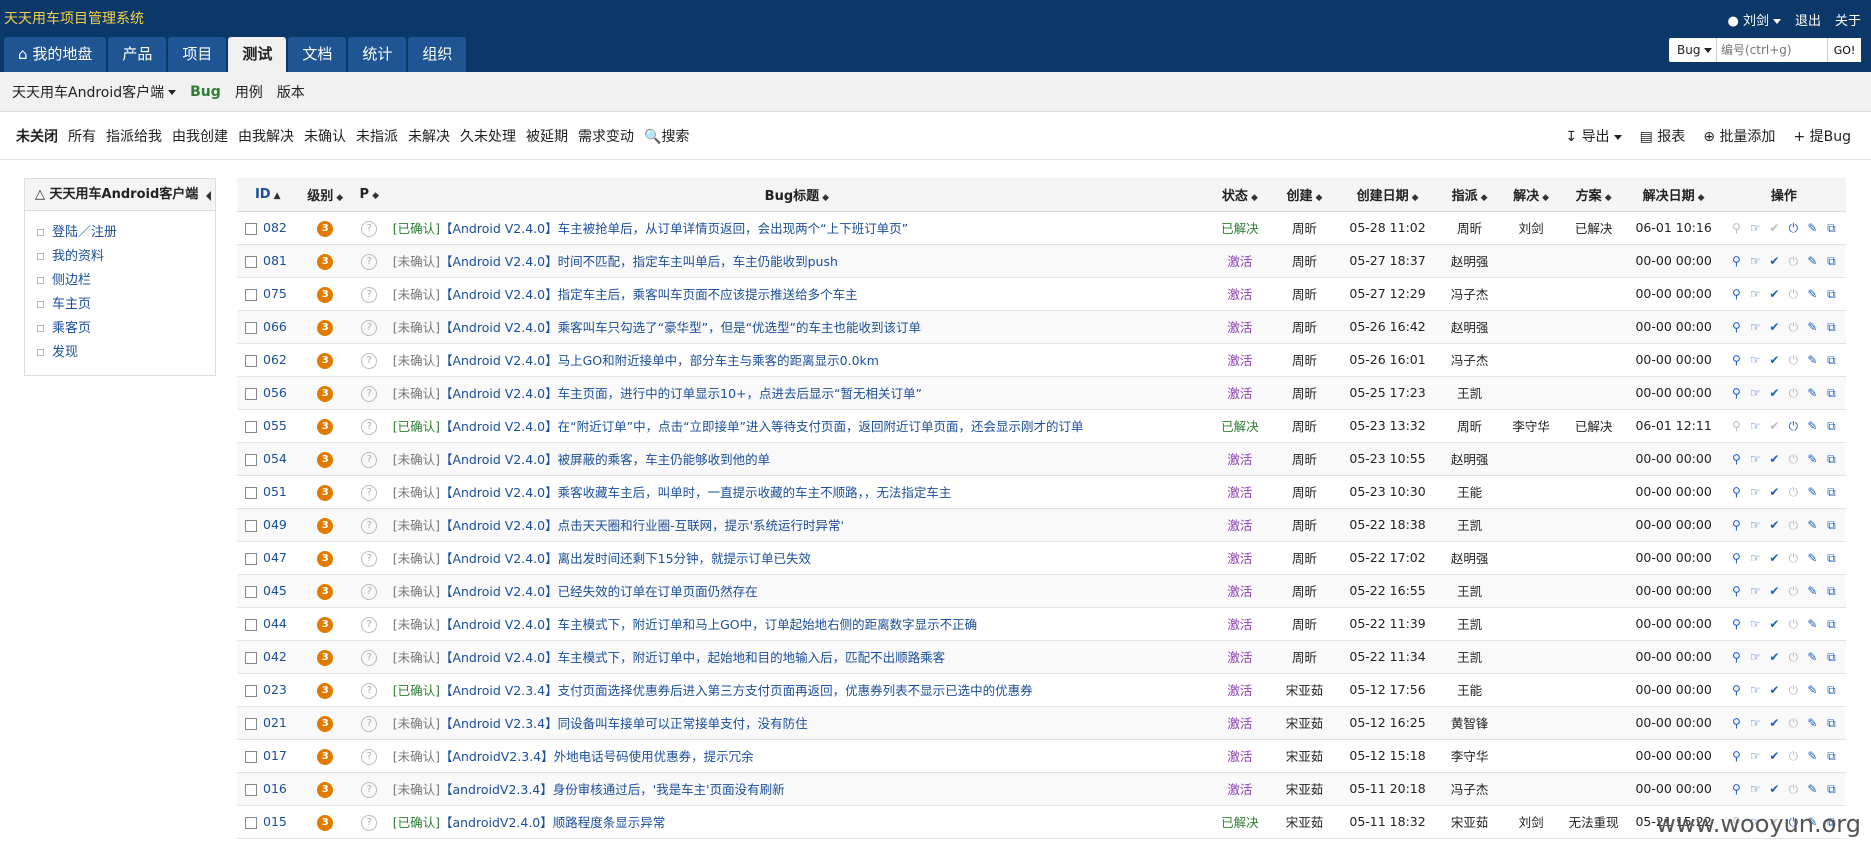  I want to click on cell-id: 044, so click(268, 624).